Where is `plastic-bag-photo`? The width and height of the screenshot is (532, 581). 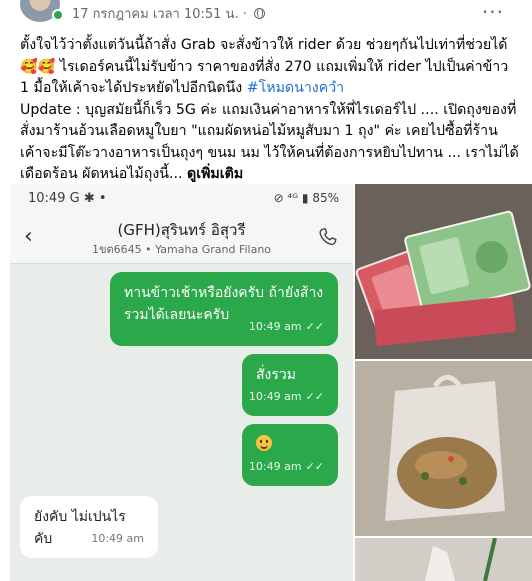 plastic-bag-photo is located at coordinates (443, 559).